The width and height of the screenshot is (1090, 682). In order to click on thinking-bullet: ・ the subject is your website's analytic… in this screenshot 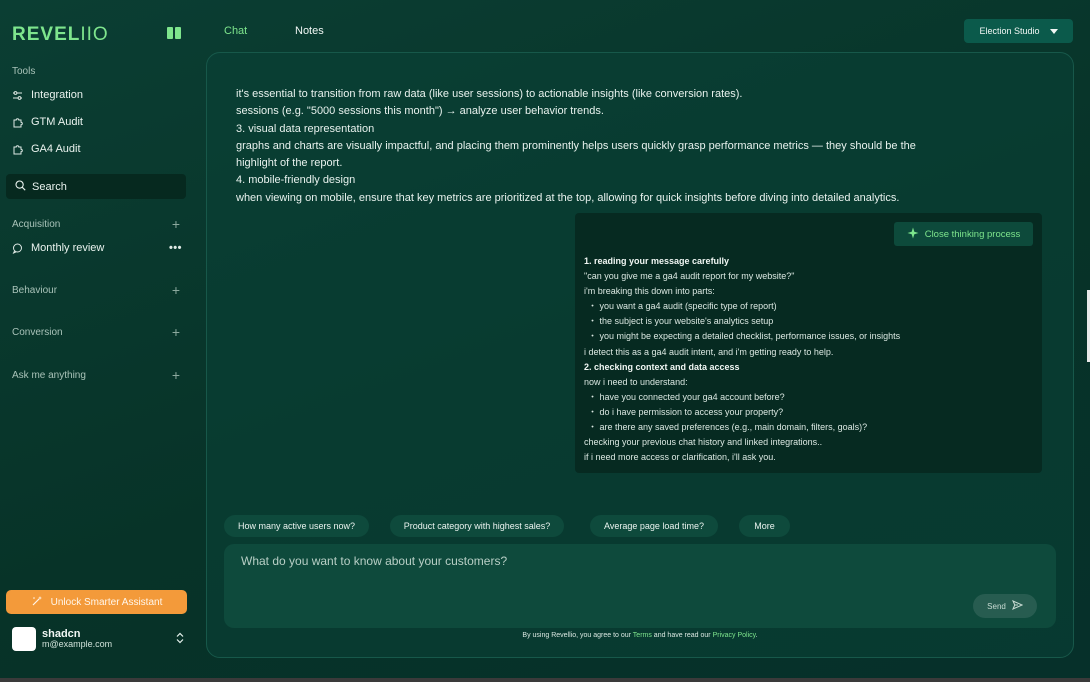, I will do `click(681, 321)`.